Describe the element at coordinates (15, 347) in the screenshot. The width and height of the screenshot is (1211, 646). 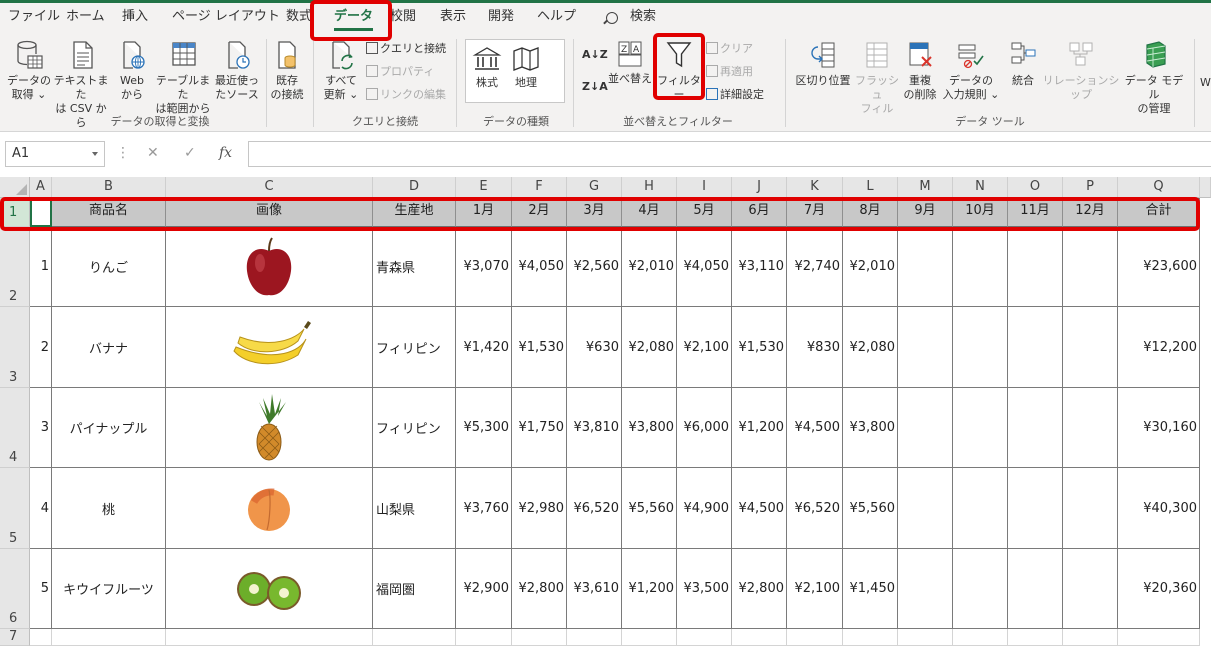
I see `row-header-3: 3` at that location.